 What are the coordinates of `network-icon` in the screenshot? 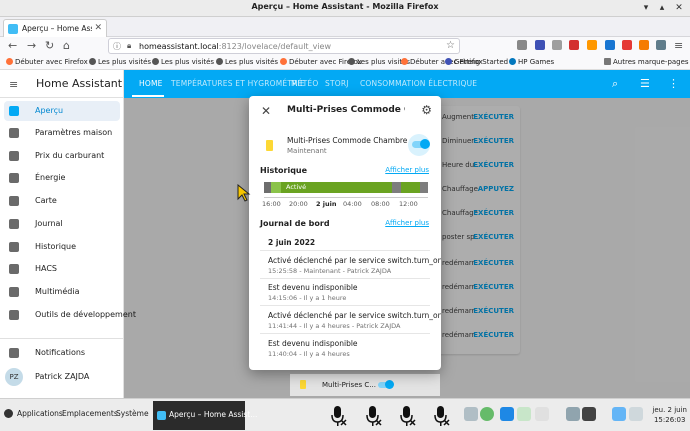 It's located at (487, 414).